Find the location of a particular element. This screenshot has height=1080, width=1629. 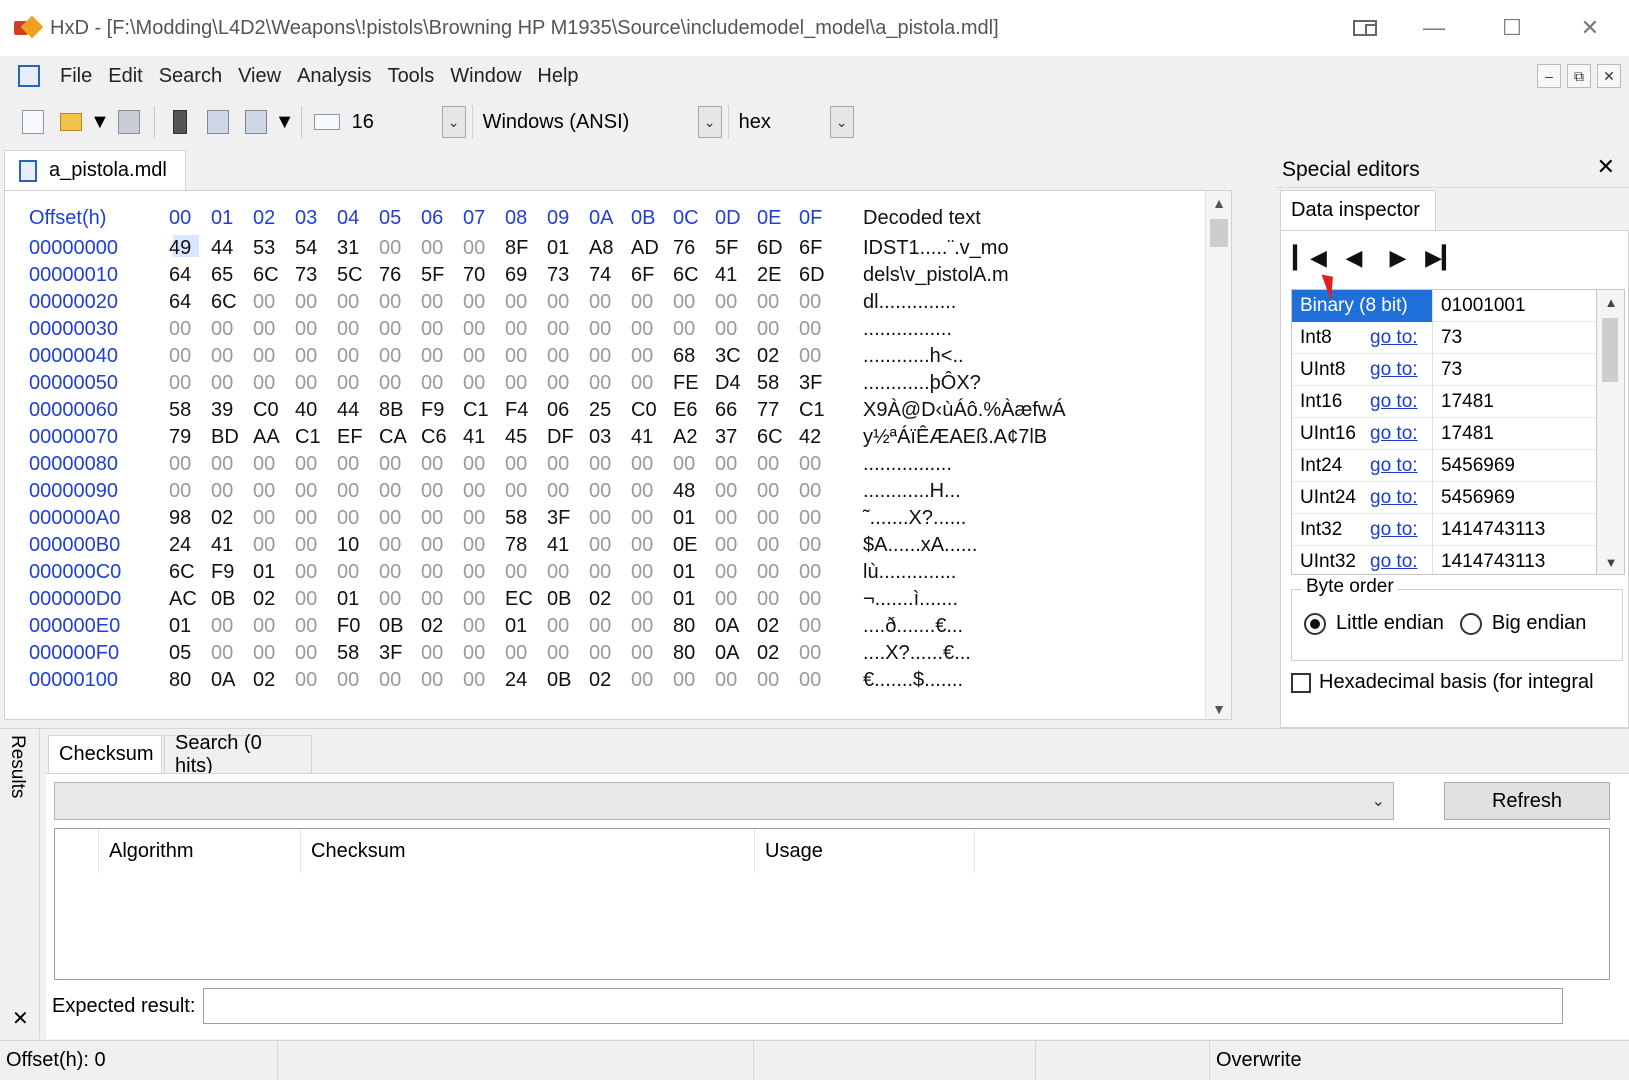

hex-byte: 5C is located at coordinates (358, 275).